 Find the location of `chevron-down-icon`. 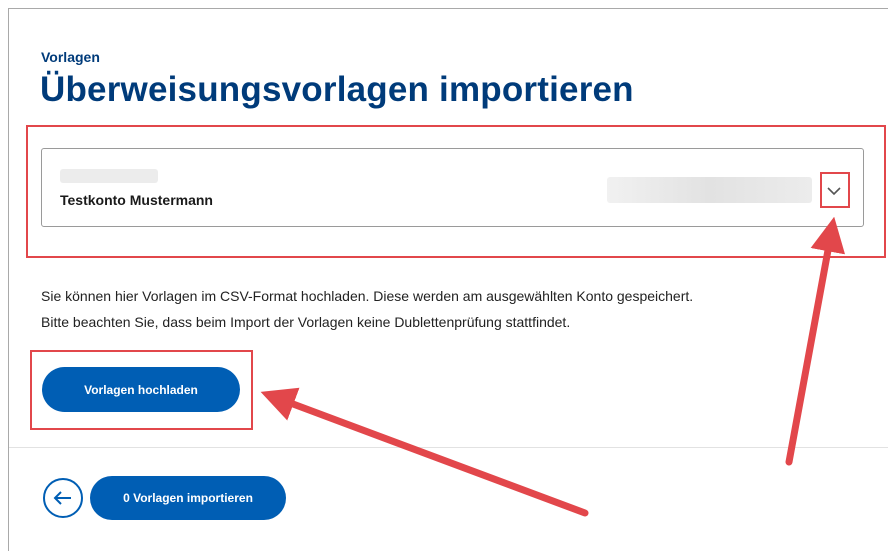

chevron-down-icon is located at coordinates (834, 190).